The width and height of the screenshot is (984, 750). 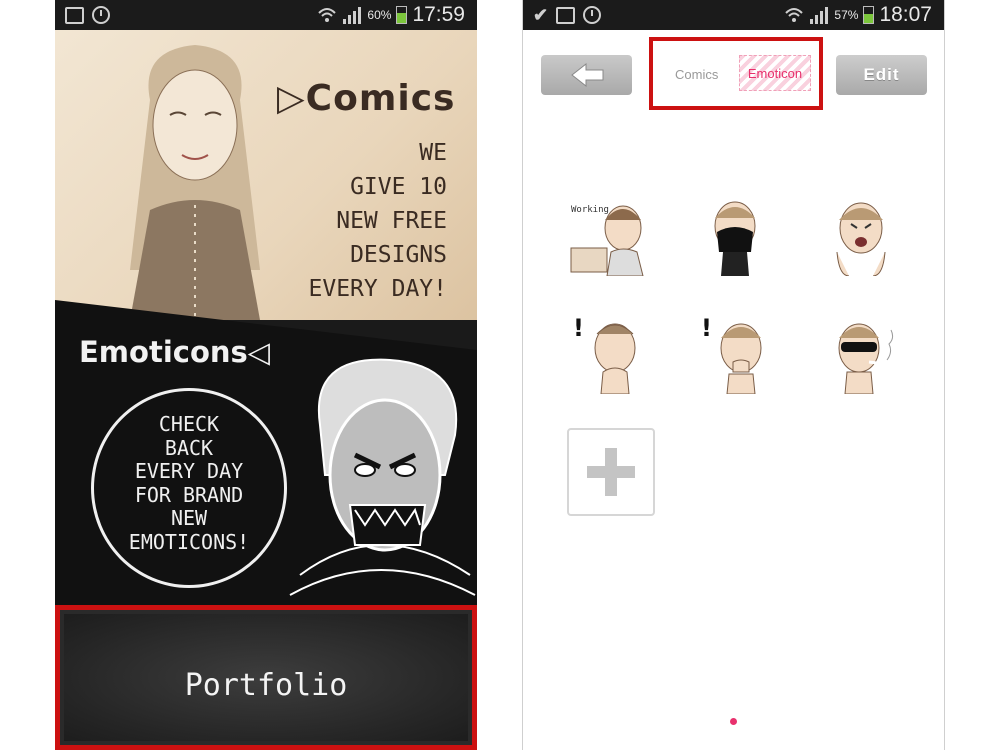 I want to click on edit-button: Edit, so click(x=881, y=75).